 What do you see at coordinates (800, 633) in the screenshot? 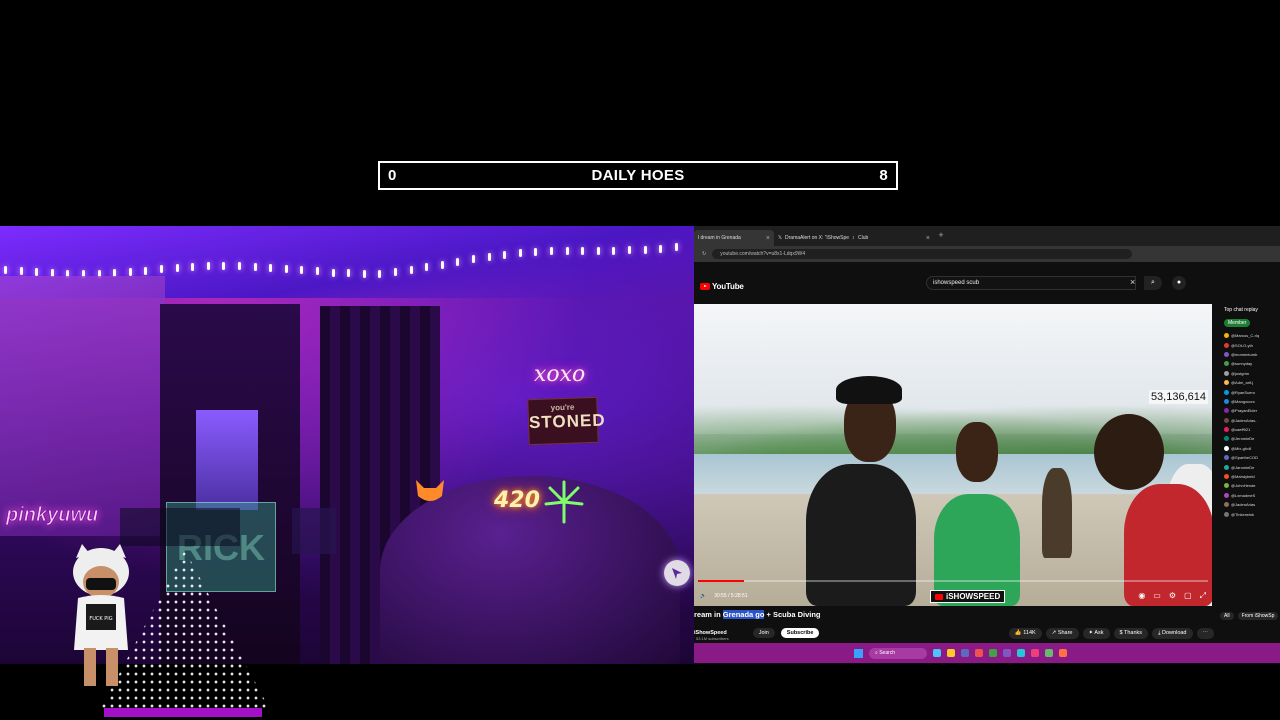
I see `subscribe-button: Subscribe` at bounding box center [800, 633].